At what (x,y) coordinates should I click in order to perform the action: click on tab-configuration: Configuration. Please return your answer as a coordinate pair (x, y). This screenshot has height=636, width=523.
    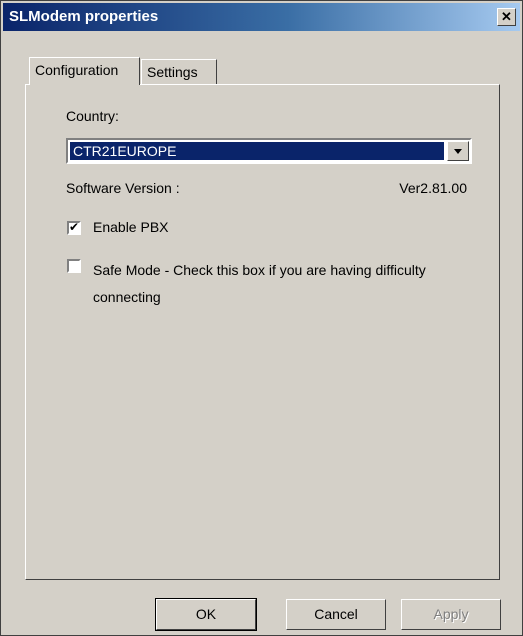
    Looking at the image, I should click on (84, 71).